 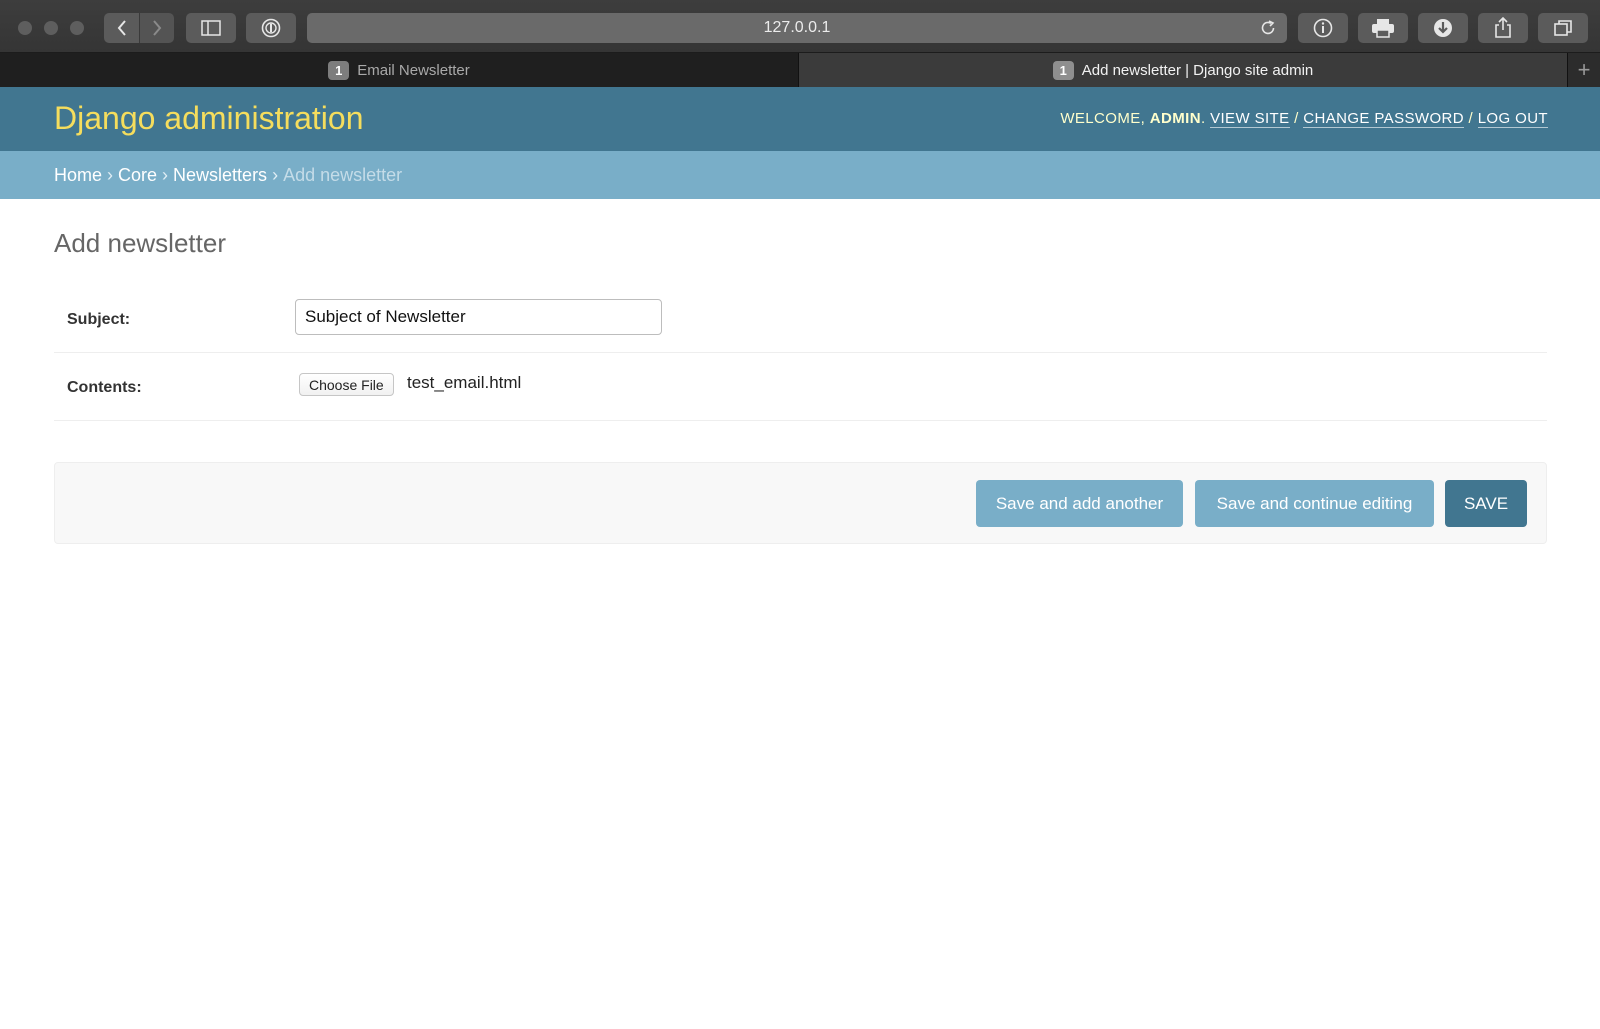 I want to click on navigation-buttons, so click(x=139, y=28).